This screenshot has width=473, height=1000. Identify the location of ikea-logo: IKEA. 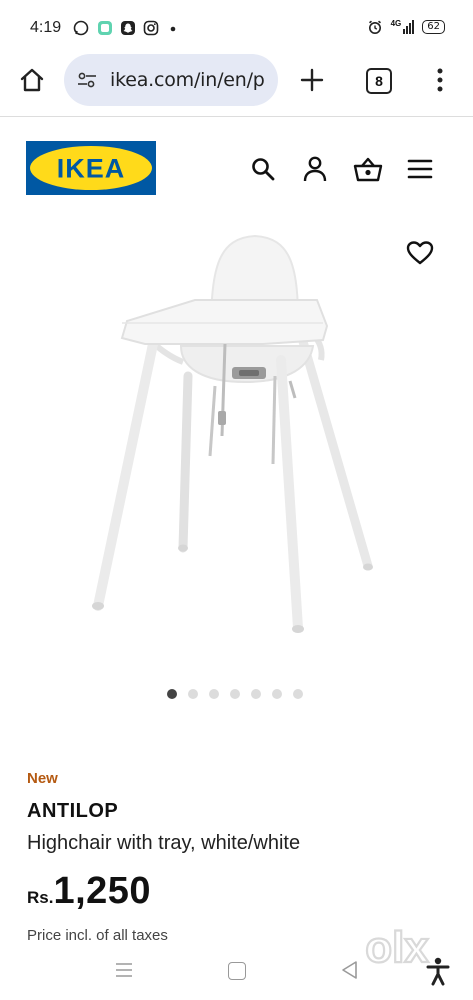
(91, 168).